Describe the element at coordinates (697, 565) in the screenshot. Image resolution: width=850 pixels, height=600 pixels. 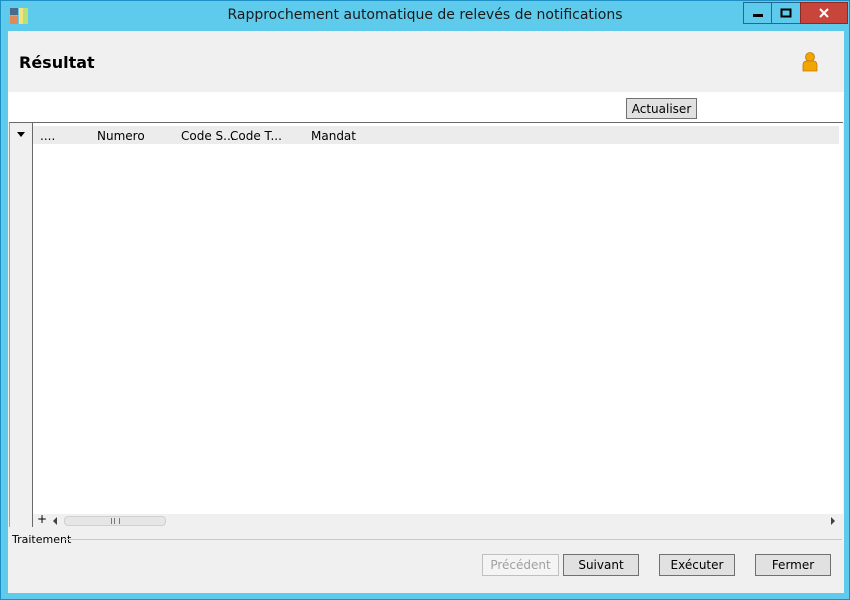
I see `execute-button: Exécuter` at that location.